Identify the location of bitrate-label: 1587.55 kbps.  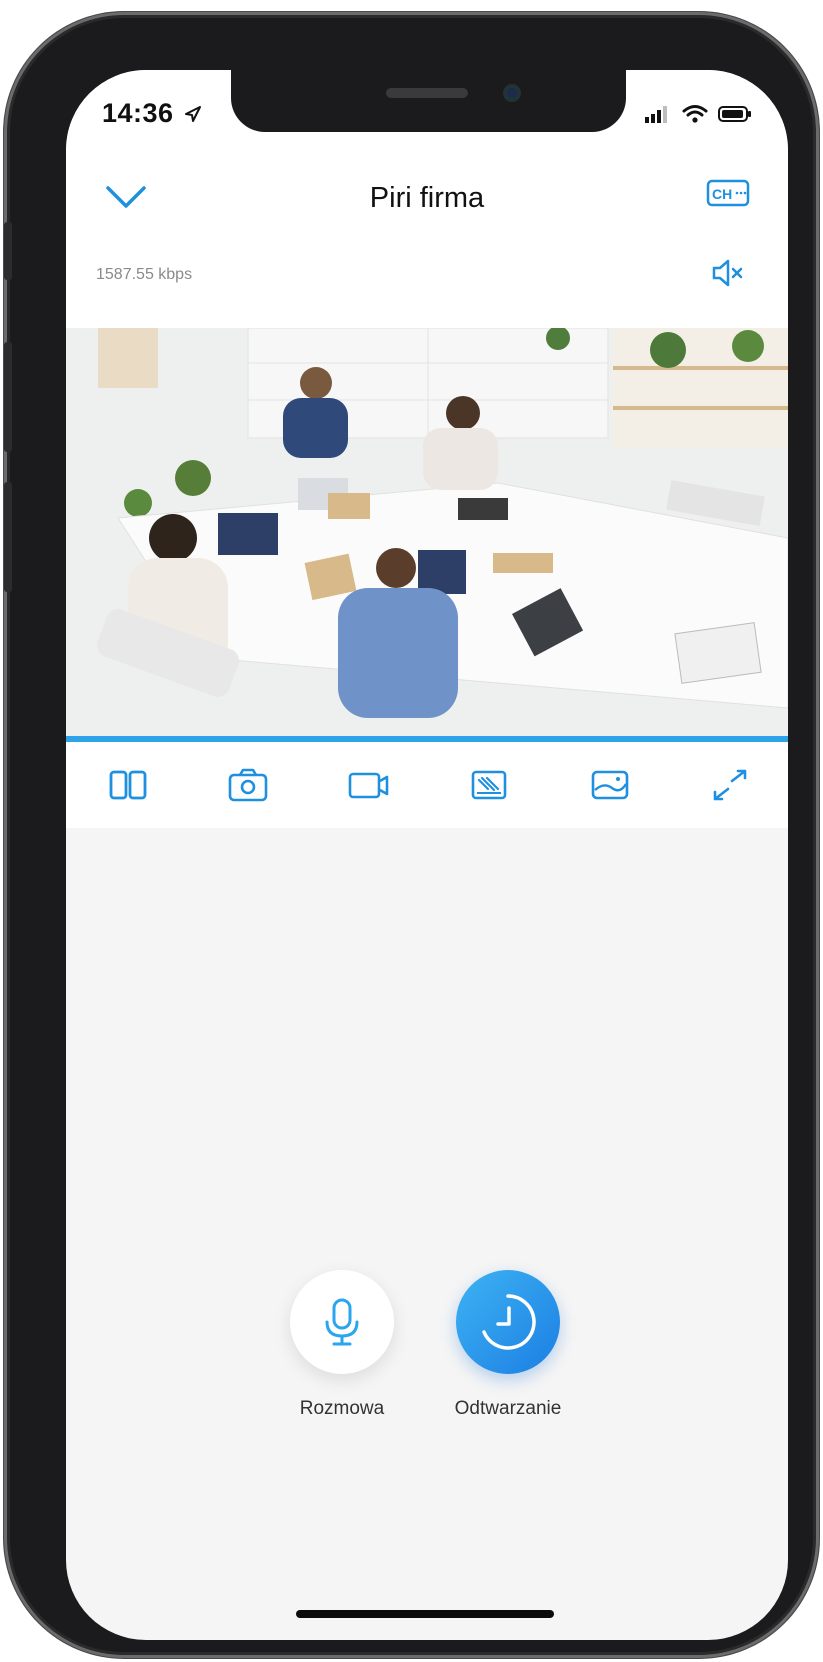
(144, 274).